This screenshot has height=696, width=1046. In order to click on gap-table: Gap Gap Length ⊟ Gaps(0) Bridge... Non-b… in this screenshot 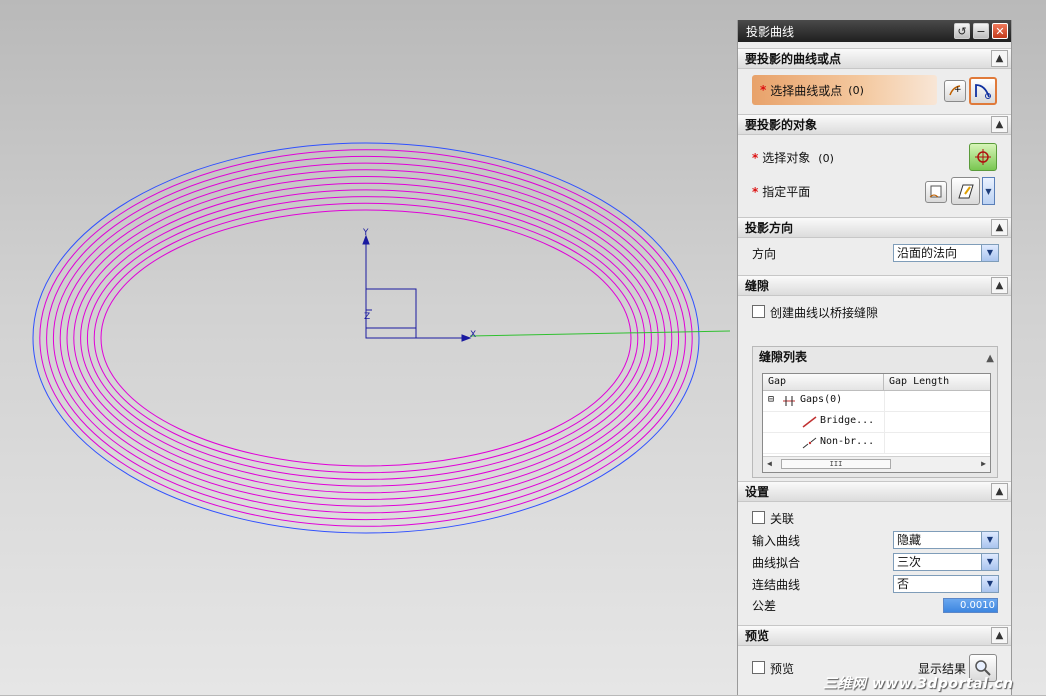, I will do `click(876, 423)`.